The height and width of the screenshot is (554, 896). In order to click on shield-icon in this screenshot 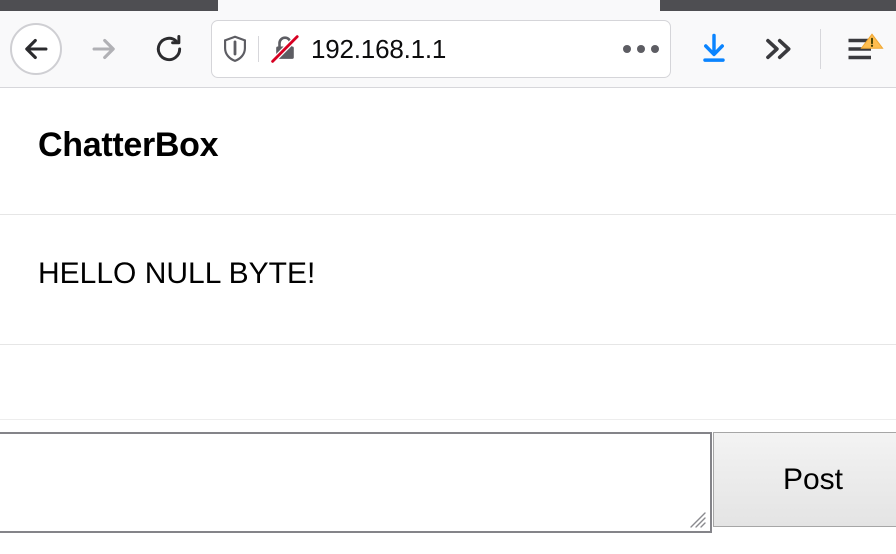, I will do `click(235, 48)`.